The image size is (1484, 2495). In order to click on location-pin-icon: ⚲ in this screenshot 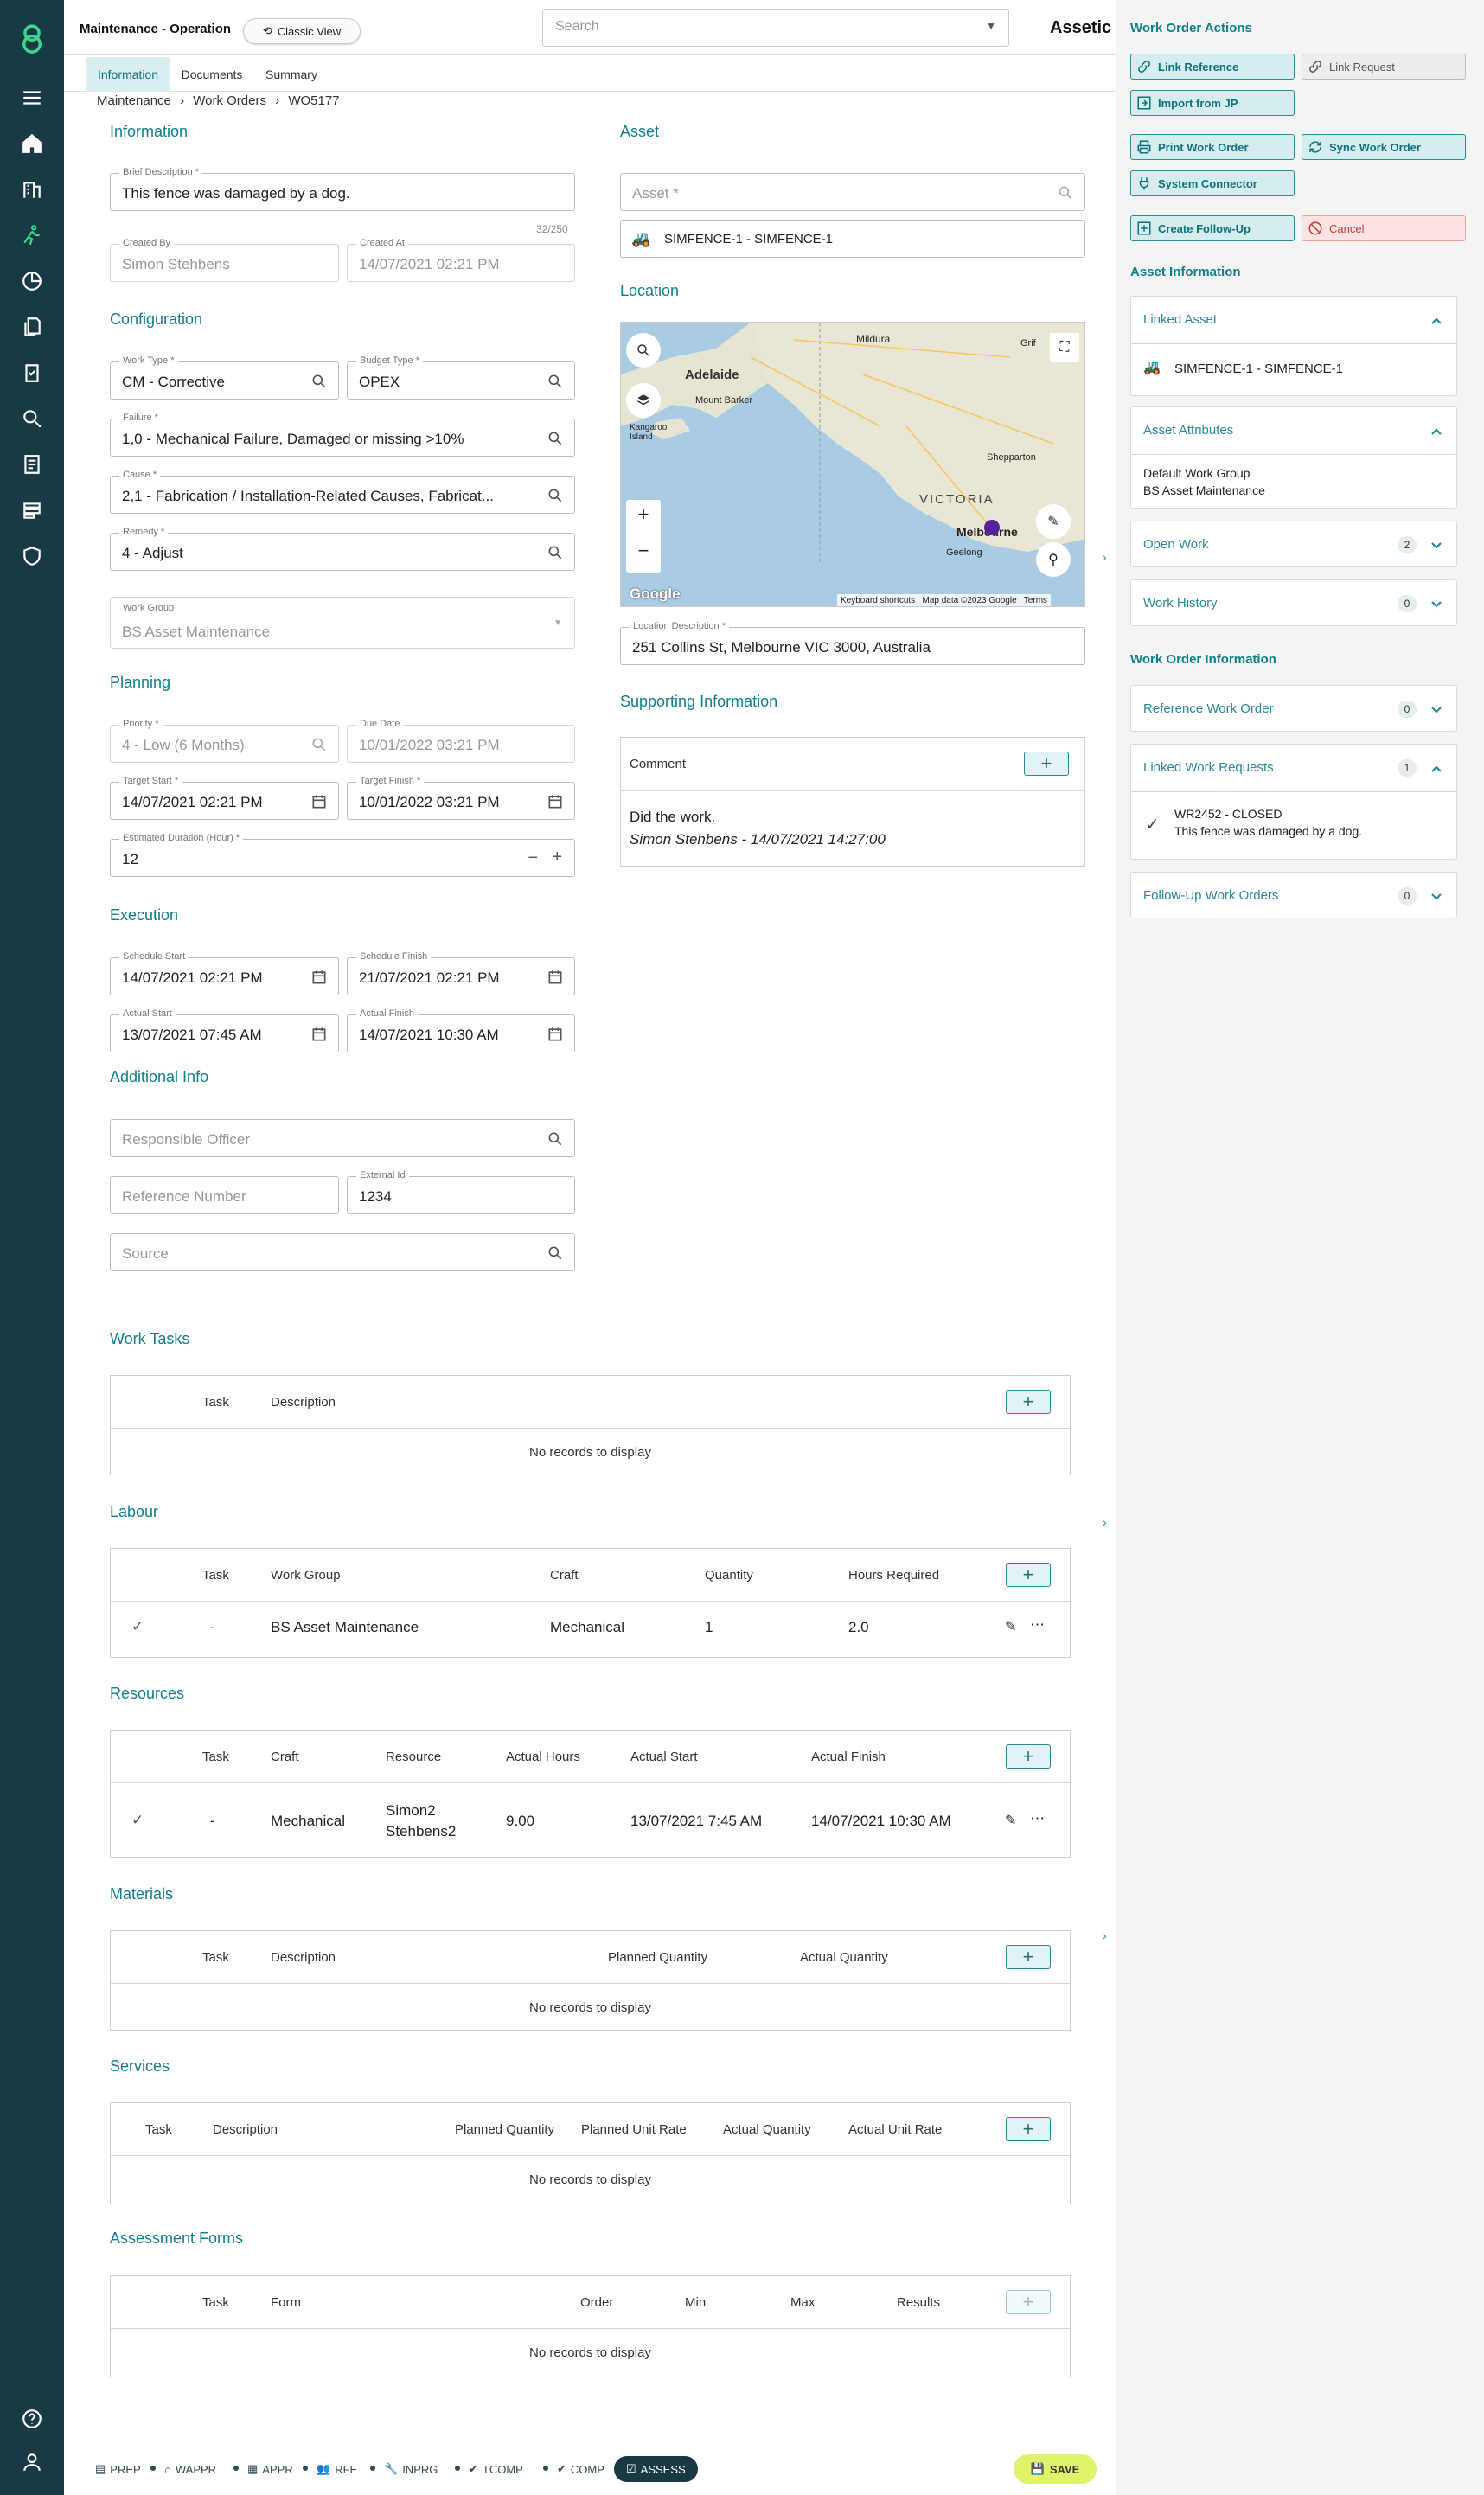, I will do `click(1054, 559)`.